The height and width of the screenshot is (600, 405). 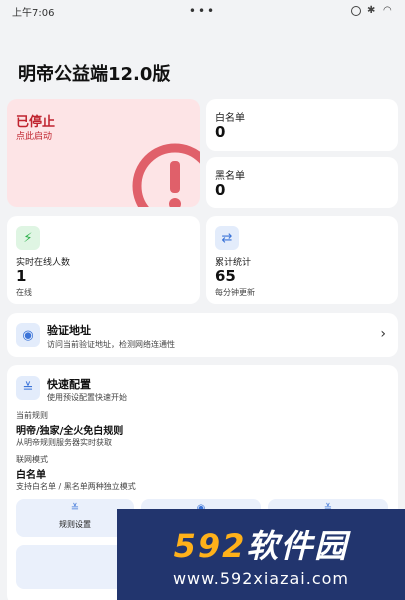 I want to click on online-count: 1, so click(x=21, y=276).